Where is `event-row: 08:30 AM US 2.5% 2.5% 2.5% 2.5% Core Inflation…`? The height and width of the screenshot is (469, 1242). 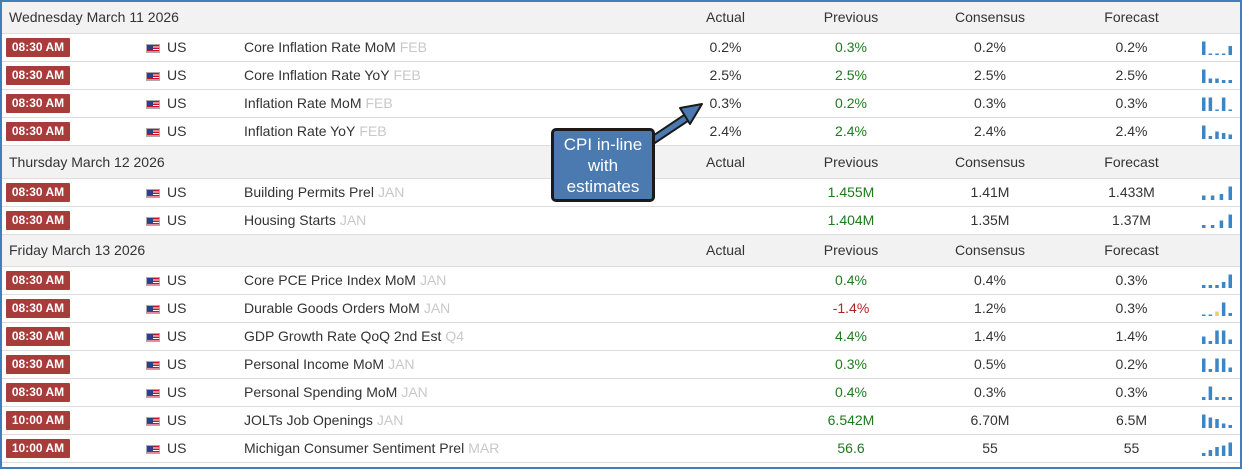
event-row: 08:30 AM US 2.5% 2.5% 2.5% 2.5% Core Inflation… is located at coordinates (621, 76).